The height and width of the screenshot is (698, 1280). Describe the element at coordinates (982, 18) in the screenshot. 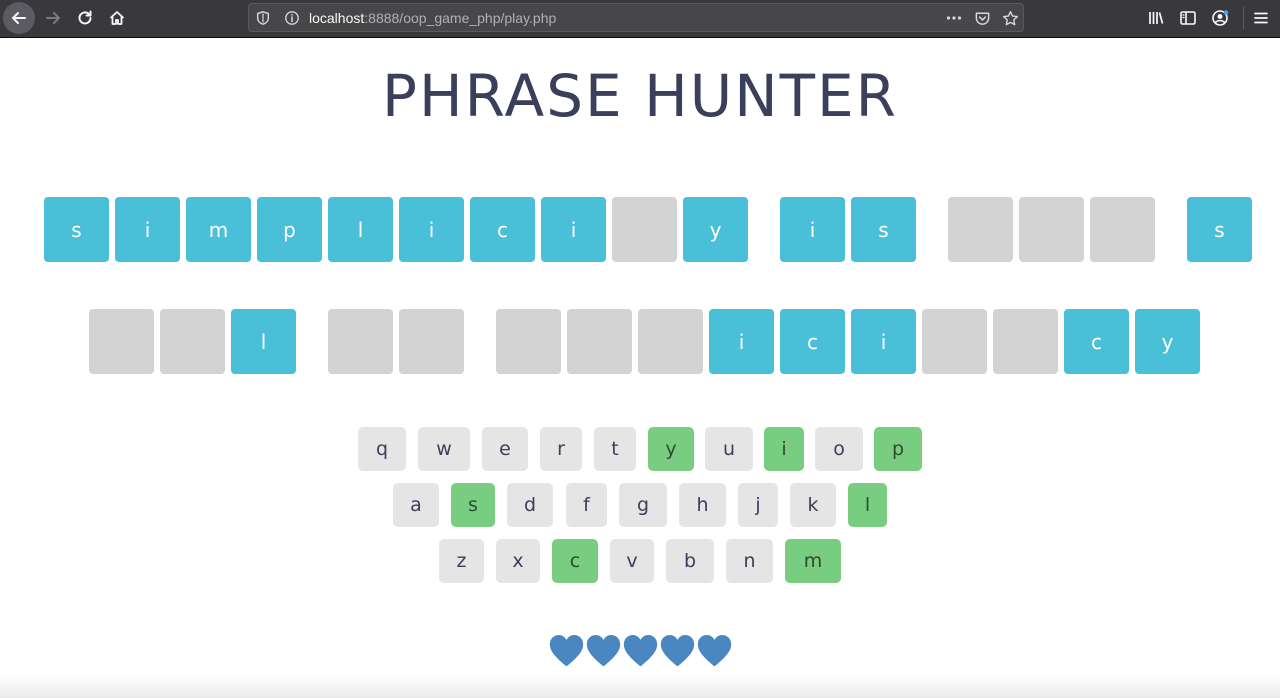

I see `pocket-icon` at that location.